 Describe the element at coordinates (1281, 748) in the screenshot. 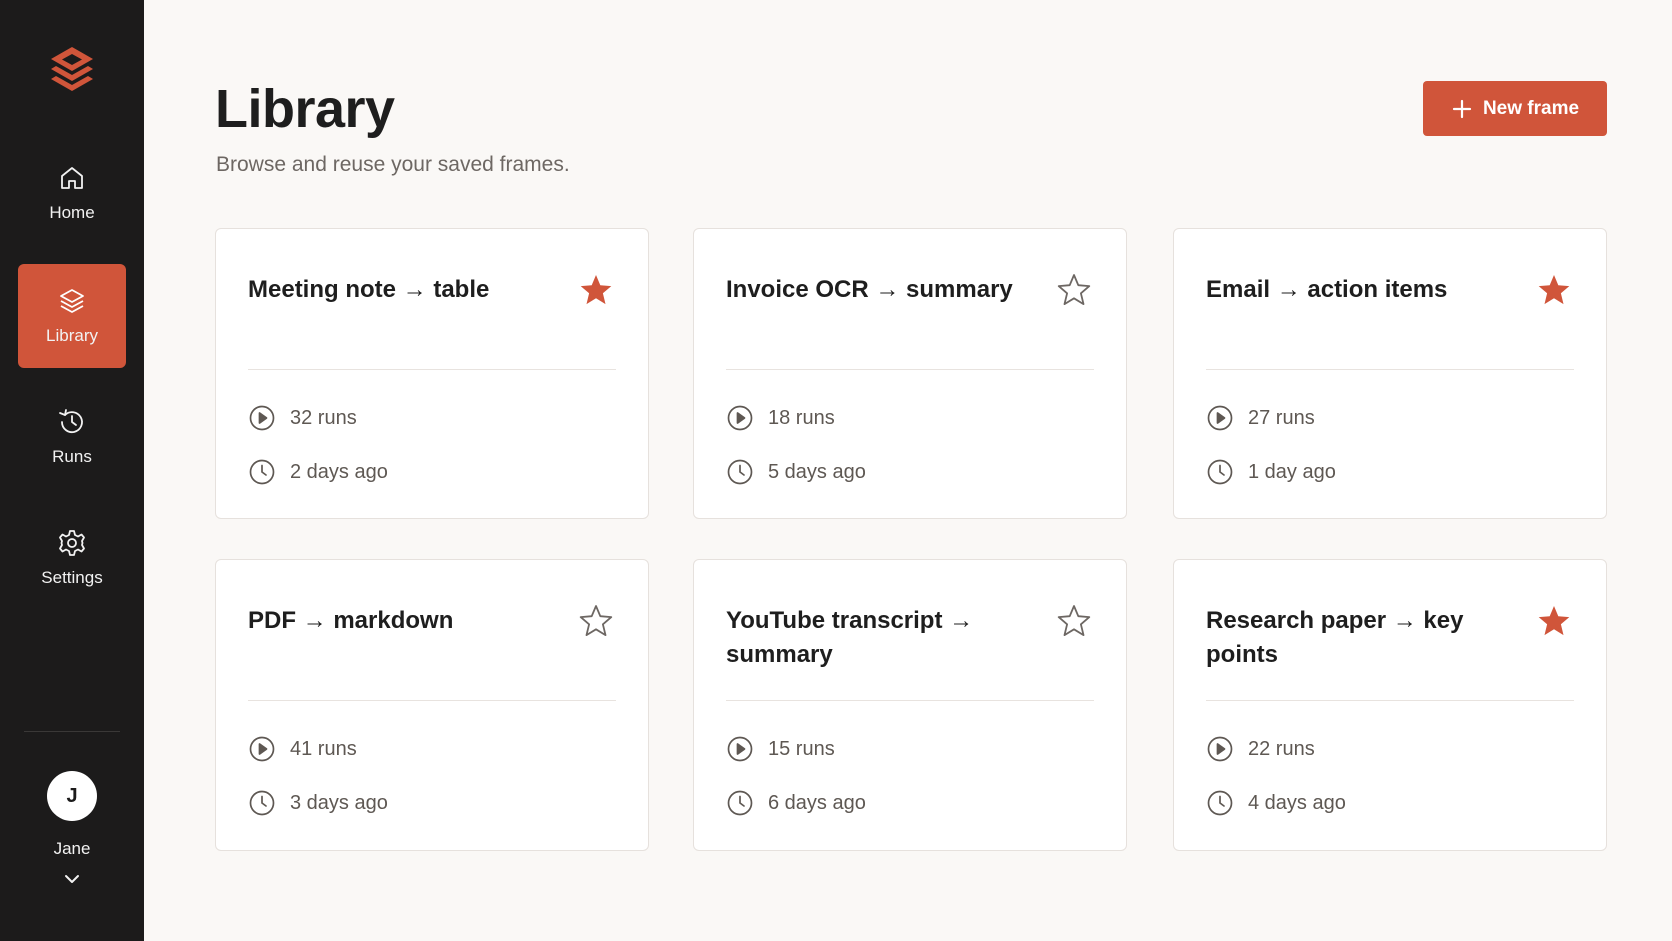

I see `runs-count: 22 runs` at that location.